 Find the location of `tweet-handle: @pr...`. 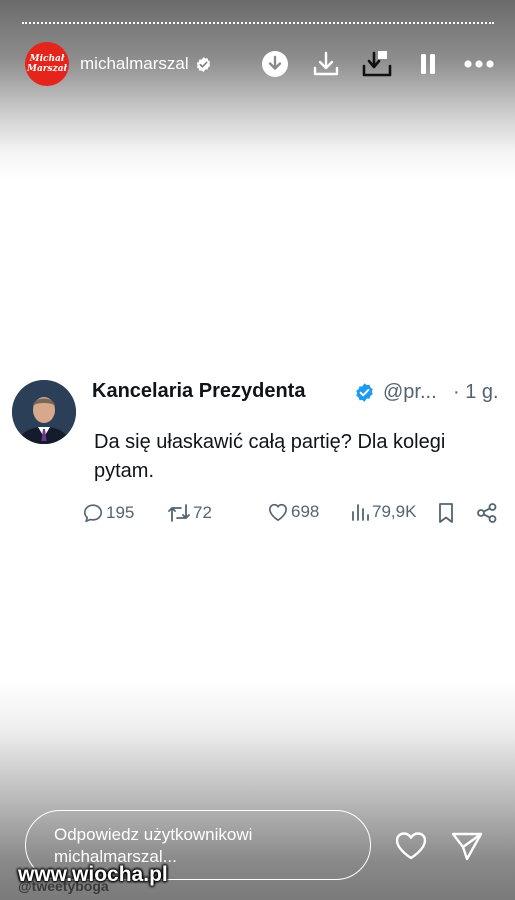

tweet-handle: @pr... is located at coordinates (410, 392).